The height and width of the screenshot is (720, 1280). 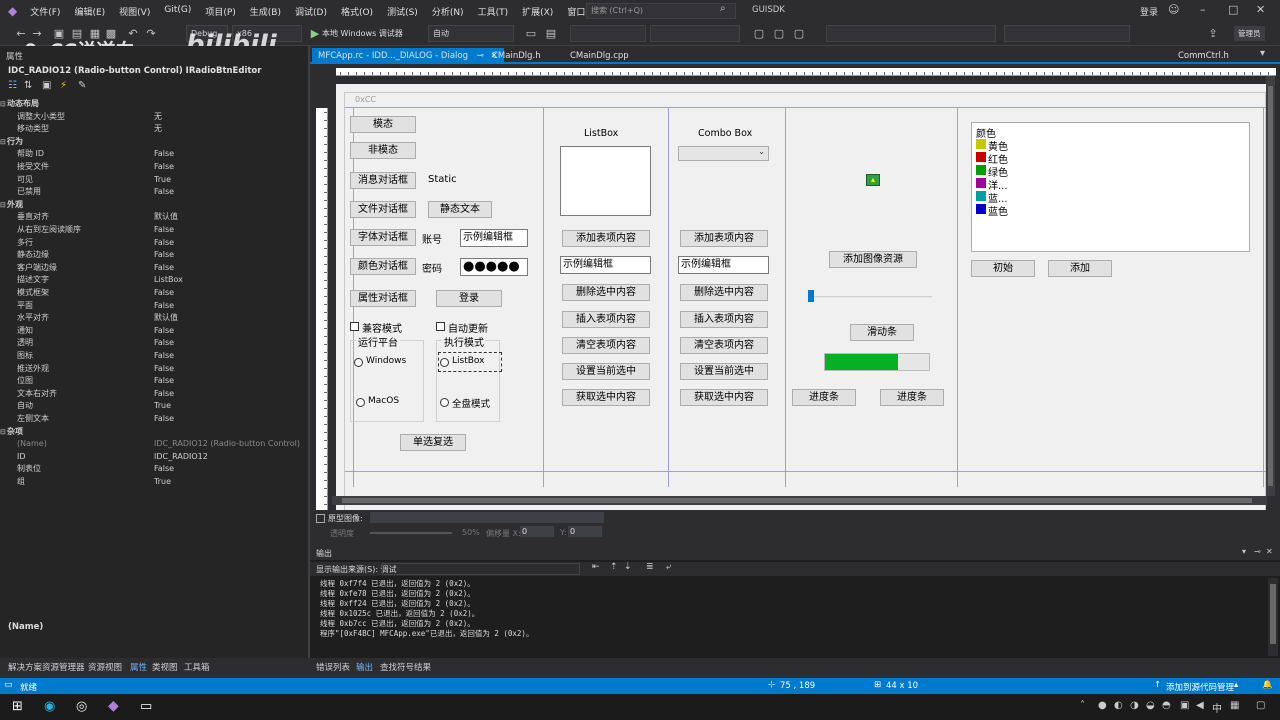 What do you see at coordinates (165, 667) in the screenshot?
I see `tab-class-view: 类视图` at bounding box center [165, 667].